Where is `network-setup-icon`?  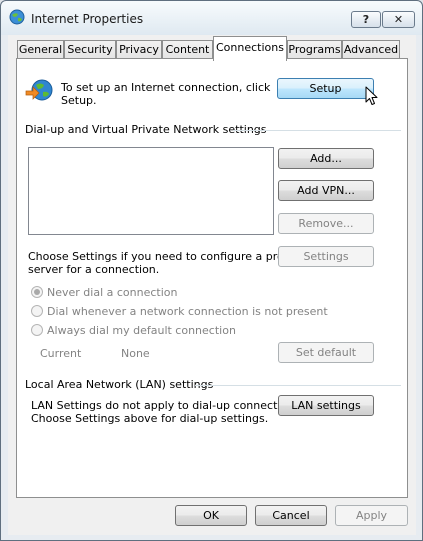
network-setup-icon is located at coordinates (39, 90).